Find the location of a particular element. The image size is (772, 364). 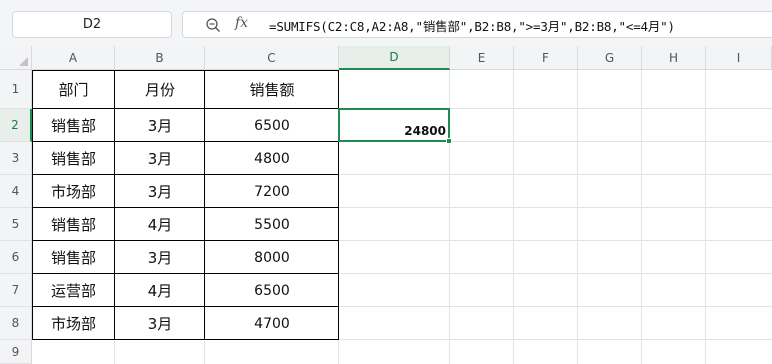

cell-a8: 市场部 is located at coordinates (73, 323).